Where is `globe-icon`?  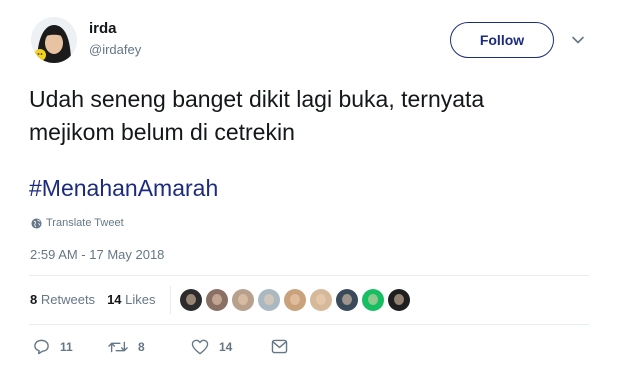 globe-icon is located at coordinates (36, 223).